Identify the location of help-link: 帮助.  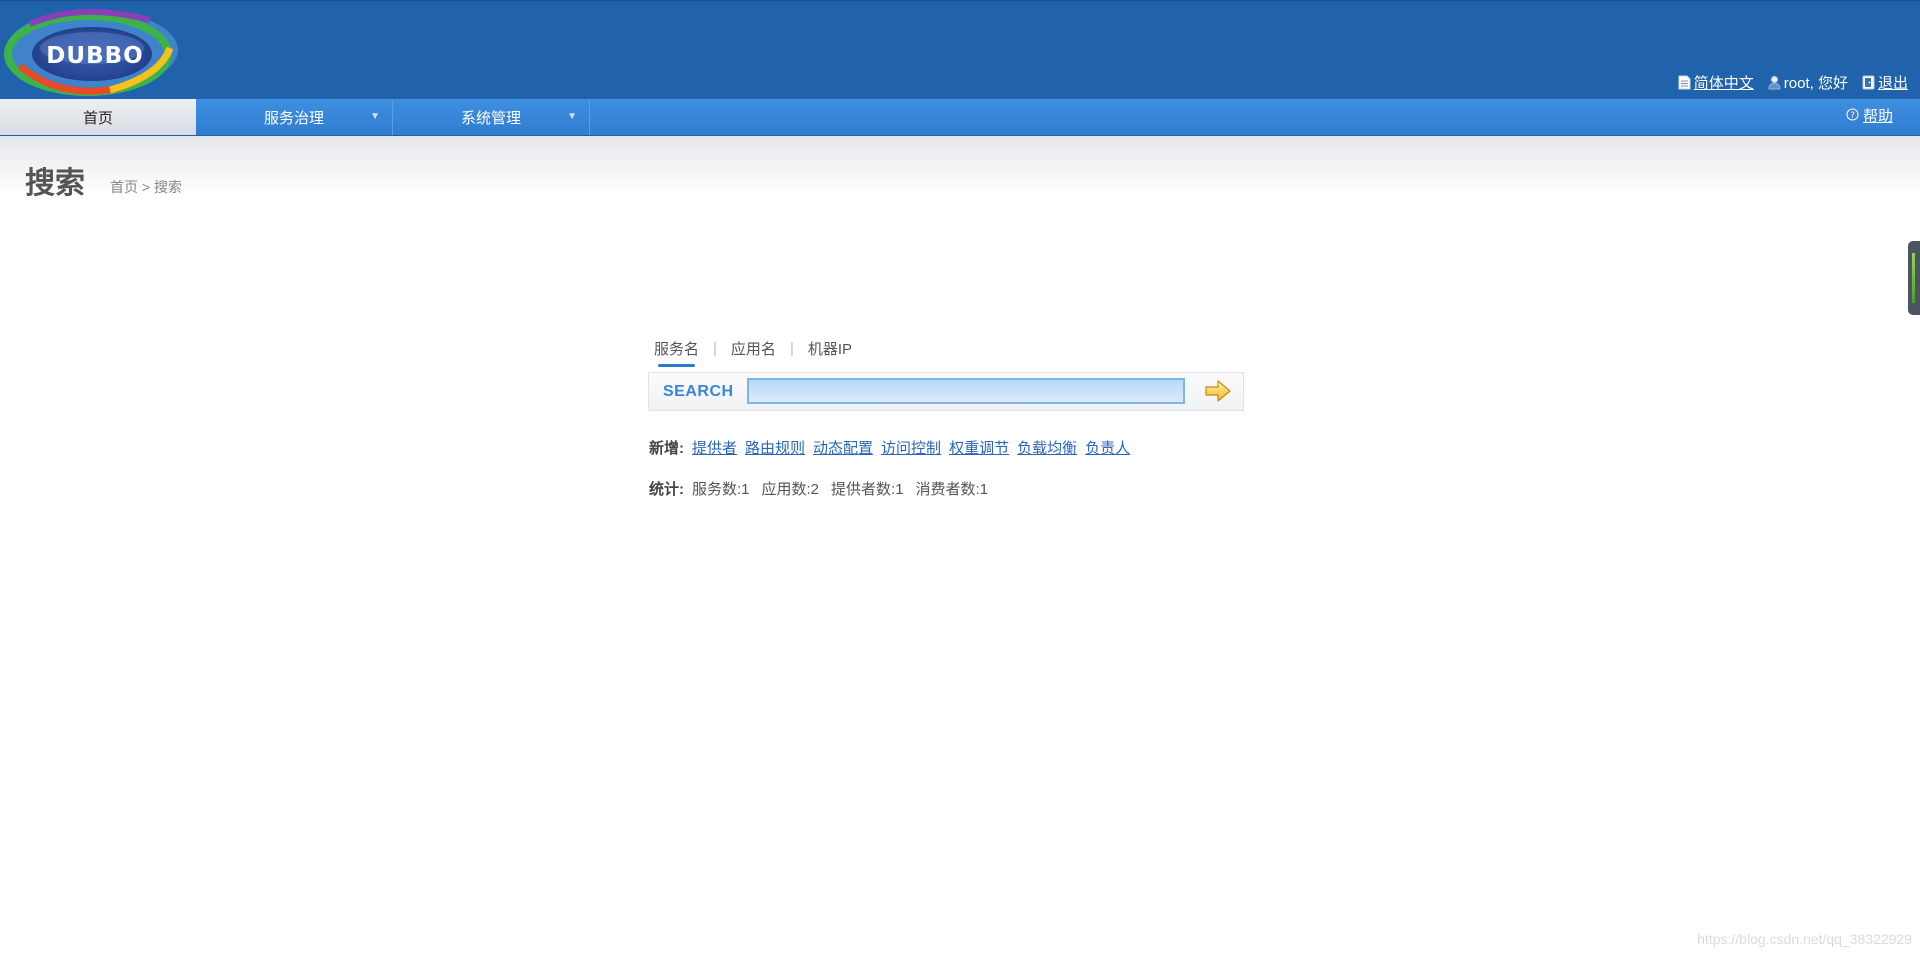
(1878, 117).